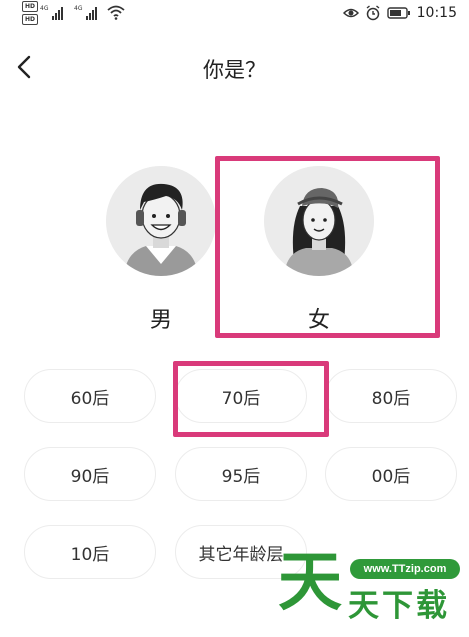 Image resolution: width=469 pixels, height=637 pixels. I want to click on age-option-00s: 00后, so click(391, 474).